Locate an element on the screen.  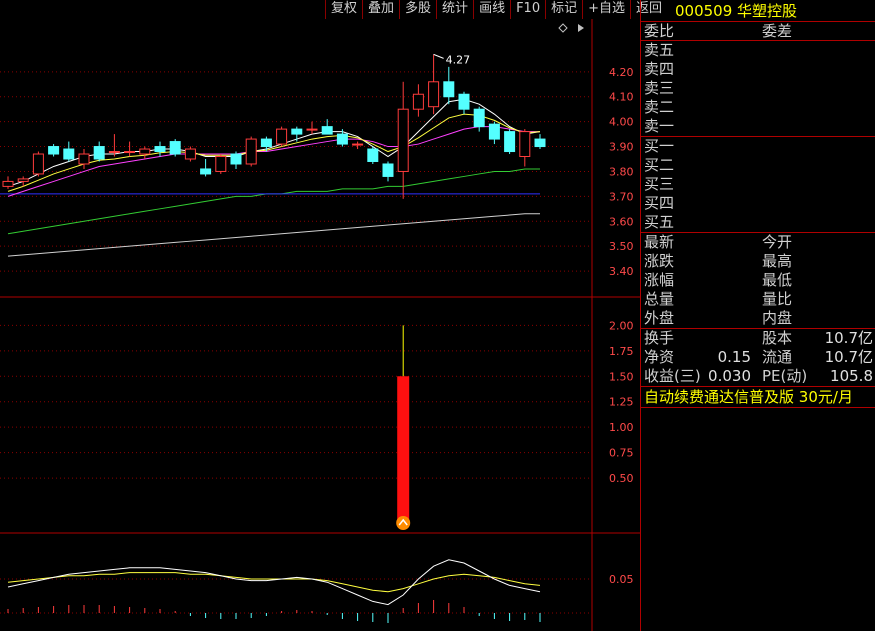
price-tick-label: 3.40 is located at coordinates (621, 271).